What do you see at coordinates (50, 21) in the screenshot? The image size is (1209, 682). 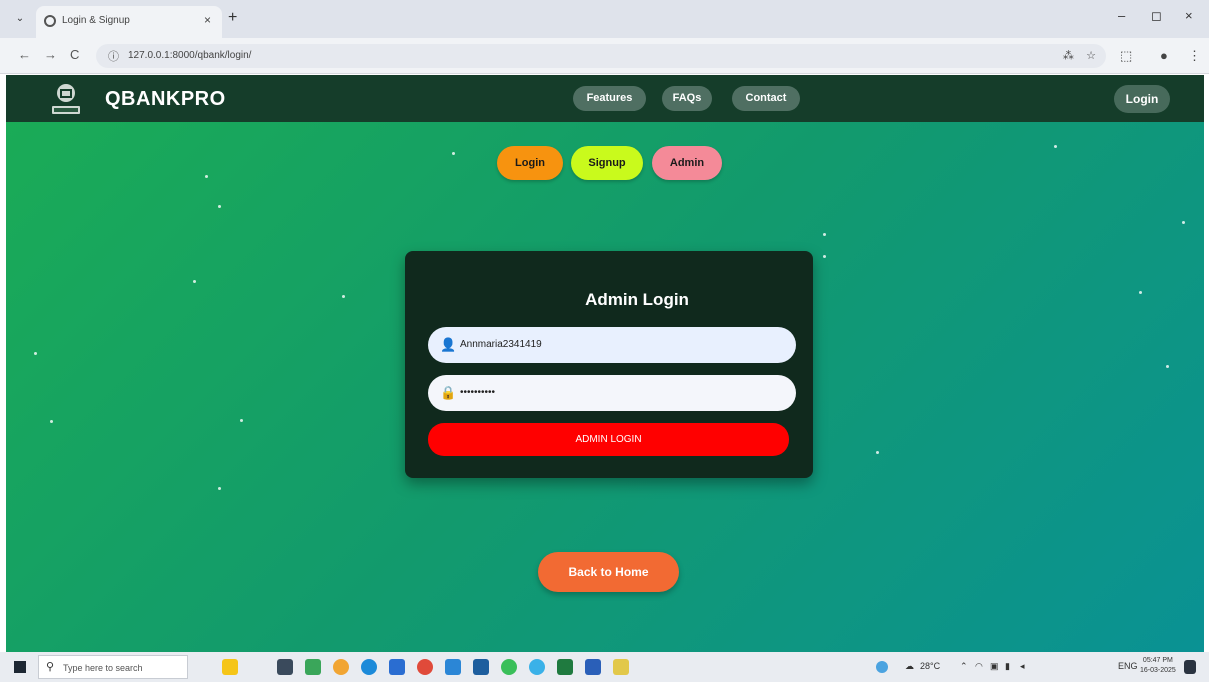 I see `globe-icon` at bounding box center [50, 21].